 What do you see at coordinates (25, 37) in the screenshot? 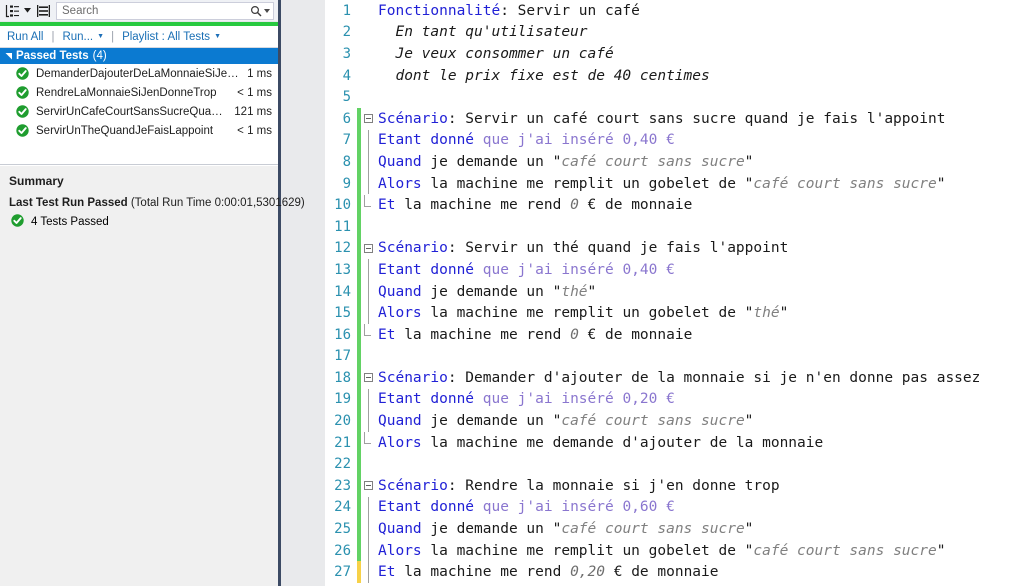
I see `run-all-button: Run All` at bounding box center [25, 37].